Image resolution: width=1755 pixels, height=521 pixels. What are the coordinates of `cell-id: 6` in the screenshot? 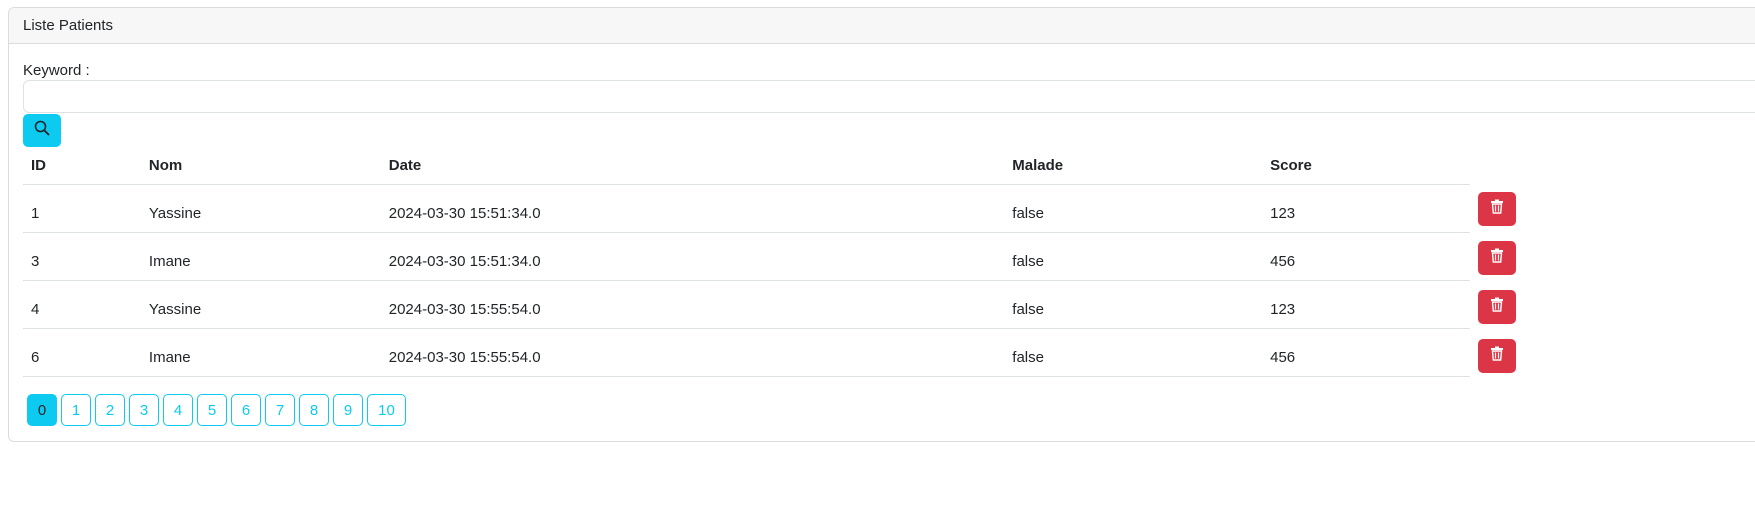 It's located at (82, 352).